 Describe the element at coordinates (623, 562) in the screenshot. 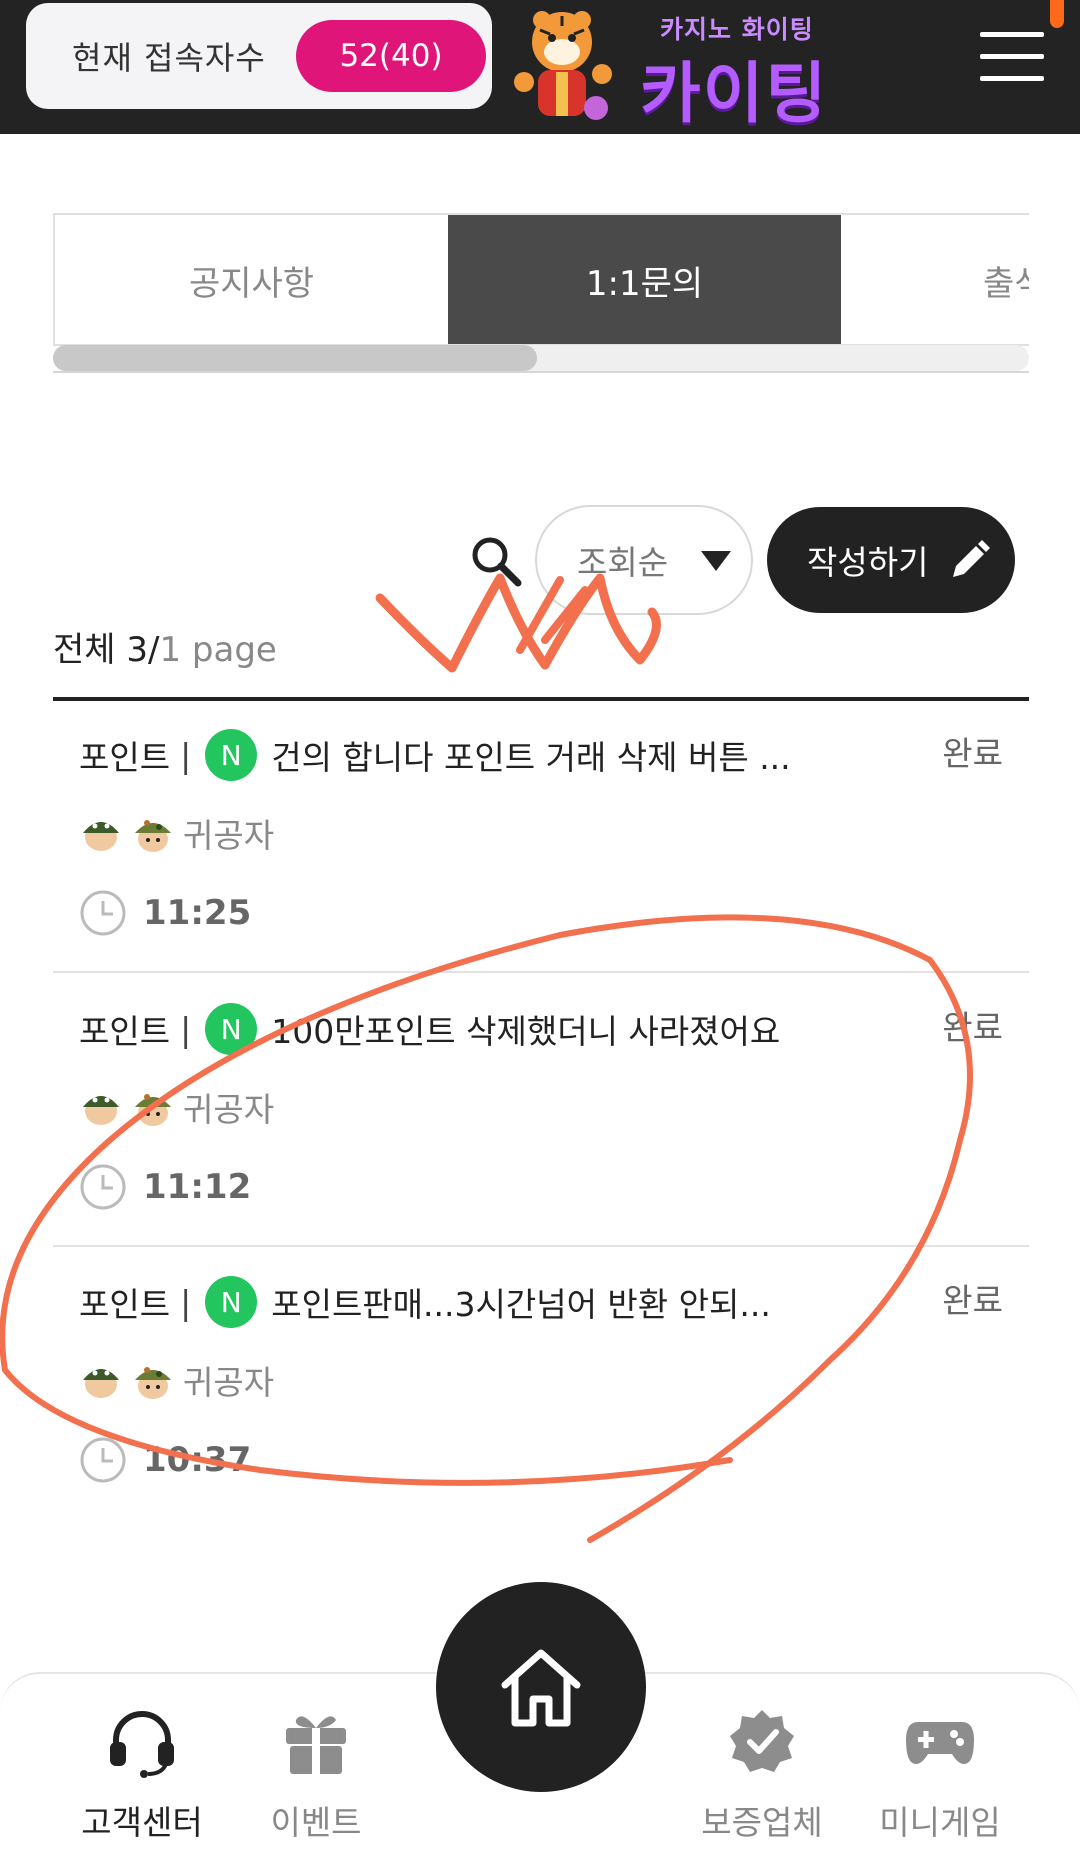

I see `sort-label: 조회순` at that location.